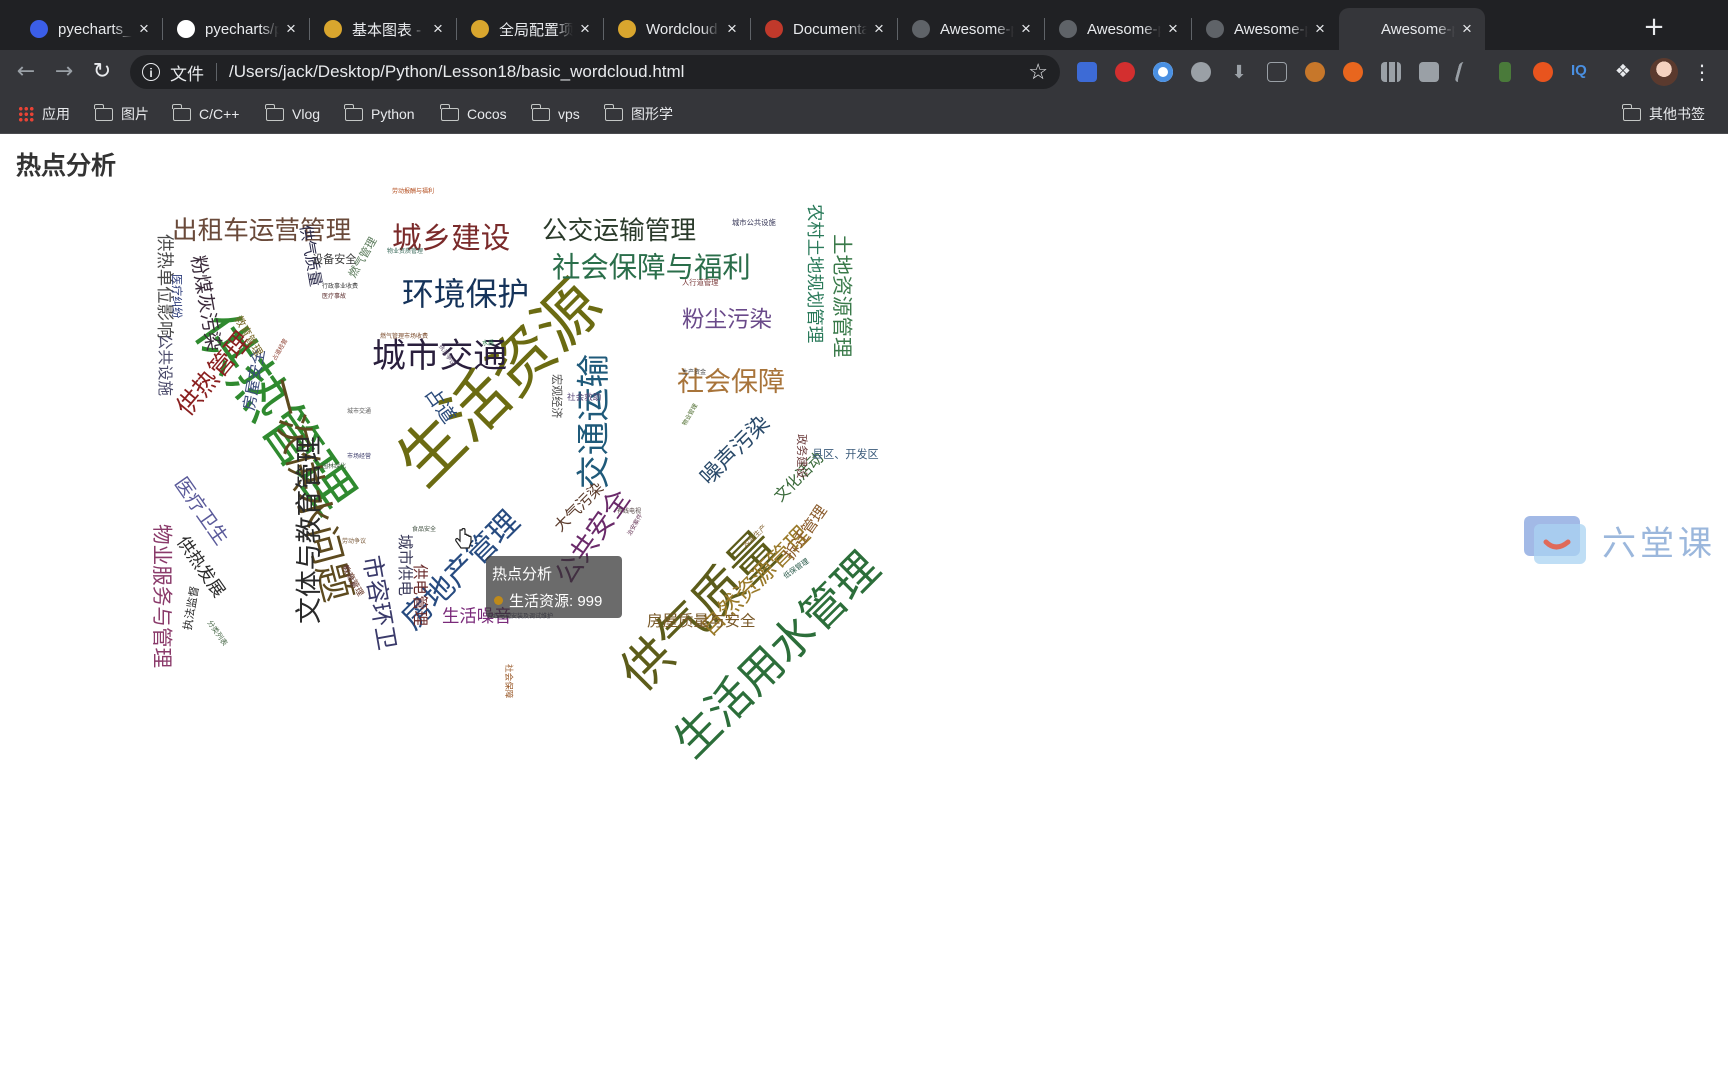 Image resolution: width=1728 pixels, height=1080 pixels. I want to click on wordcloud-word: 食品安全, so click(424, 530).